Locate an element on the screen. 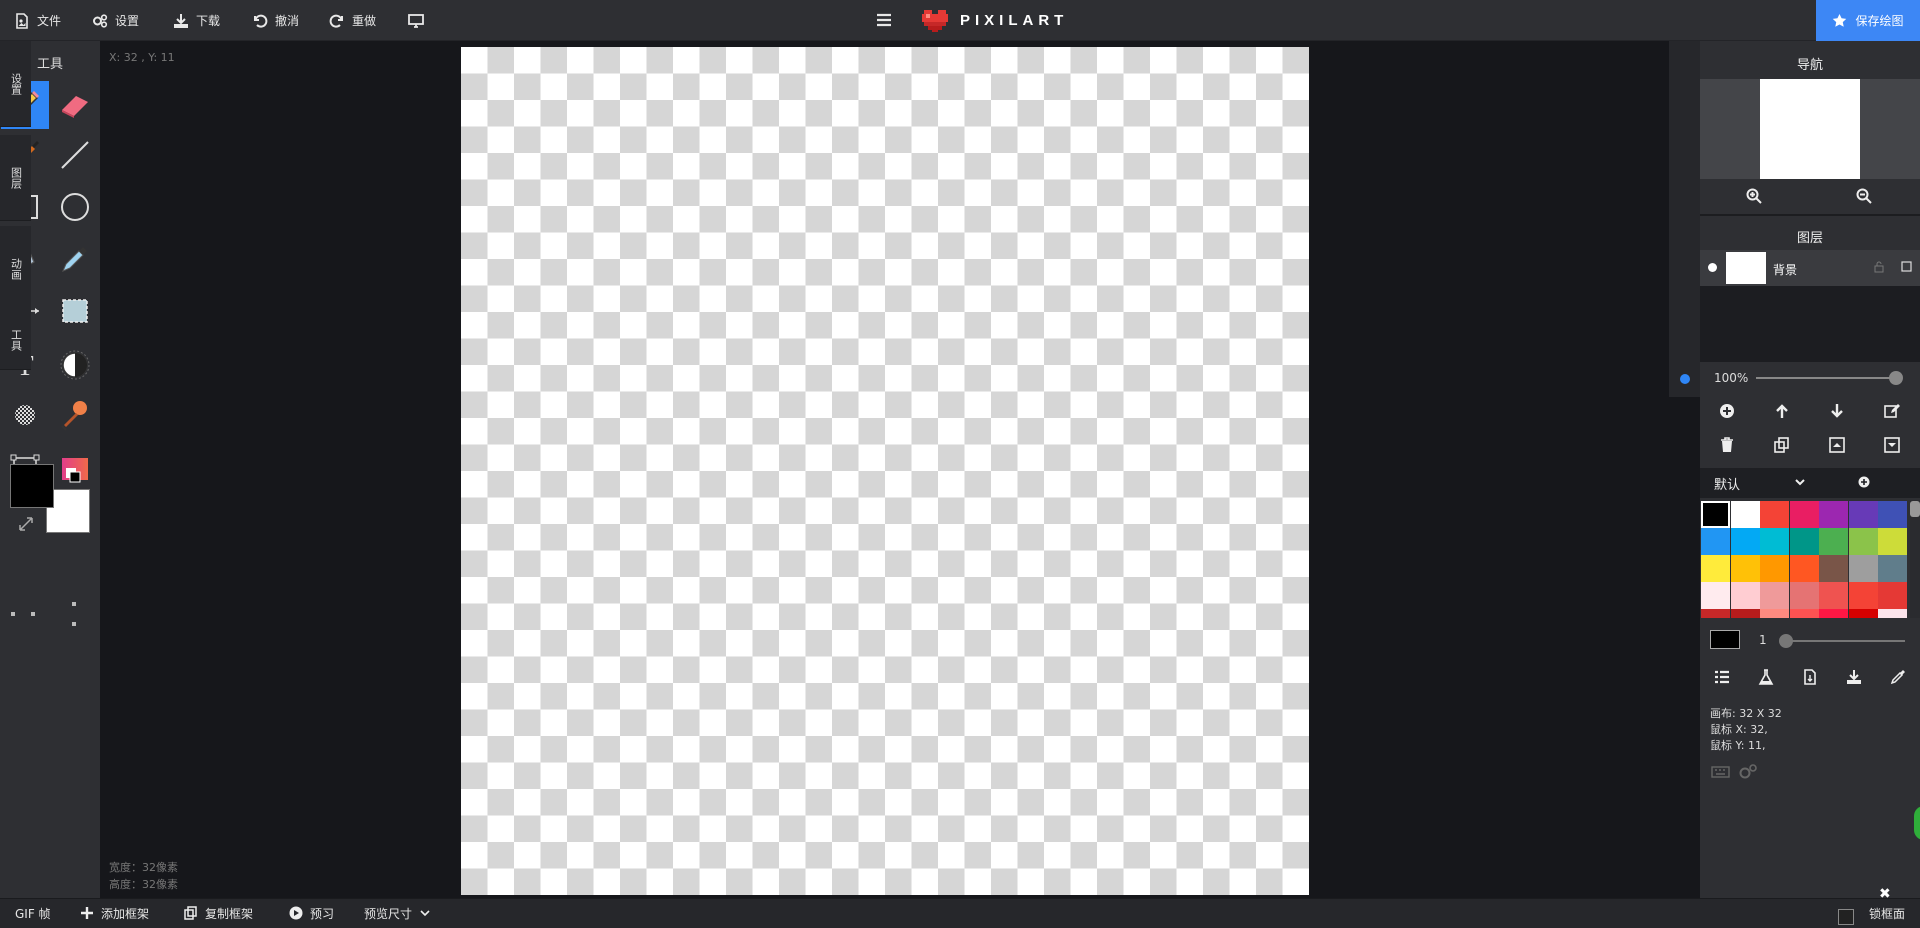 The height and width of the screenshot is (928, 1920). move-layer-down-icon is located at coordinates (1837, 411).